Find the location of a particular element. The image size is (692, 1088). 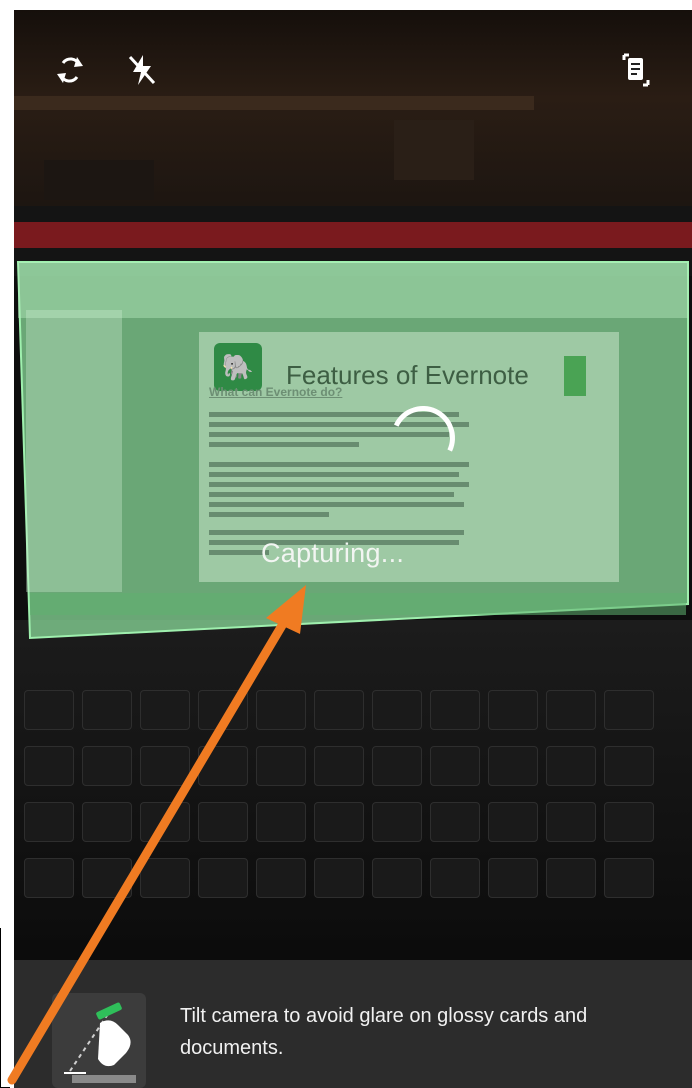

slide-accent-bar is located at coordinates (575, 376).